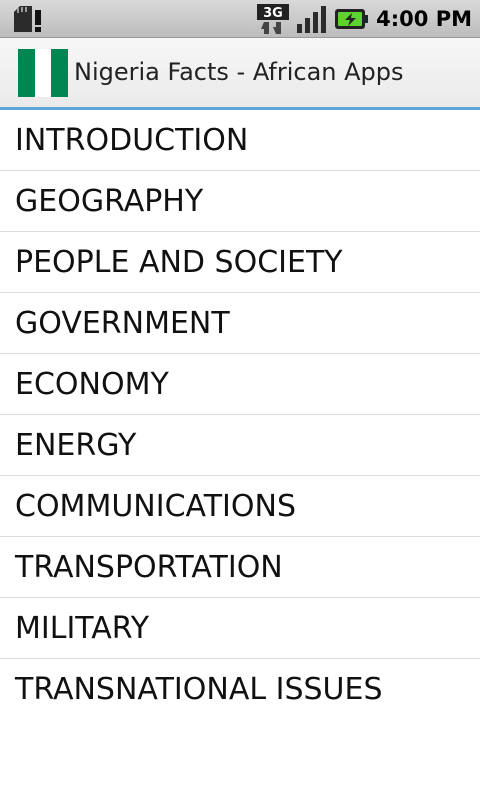 This screenshot has width=480, height=800. What do you see at coordinates (60, 73) in the screenshot?
I see `flag-band-right` at bounding box center [60, 73].